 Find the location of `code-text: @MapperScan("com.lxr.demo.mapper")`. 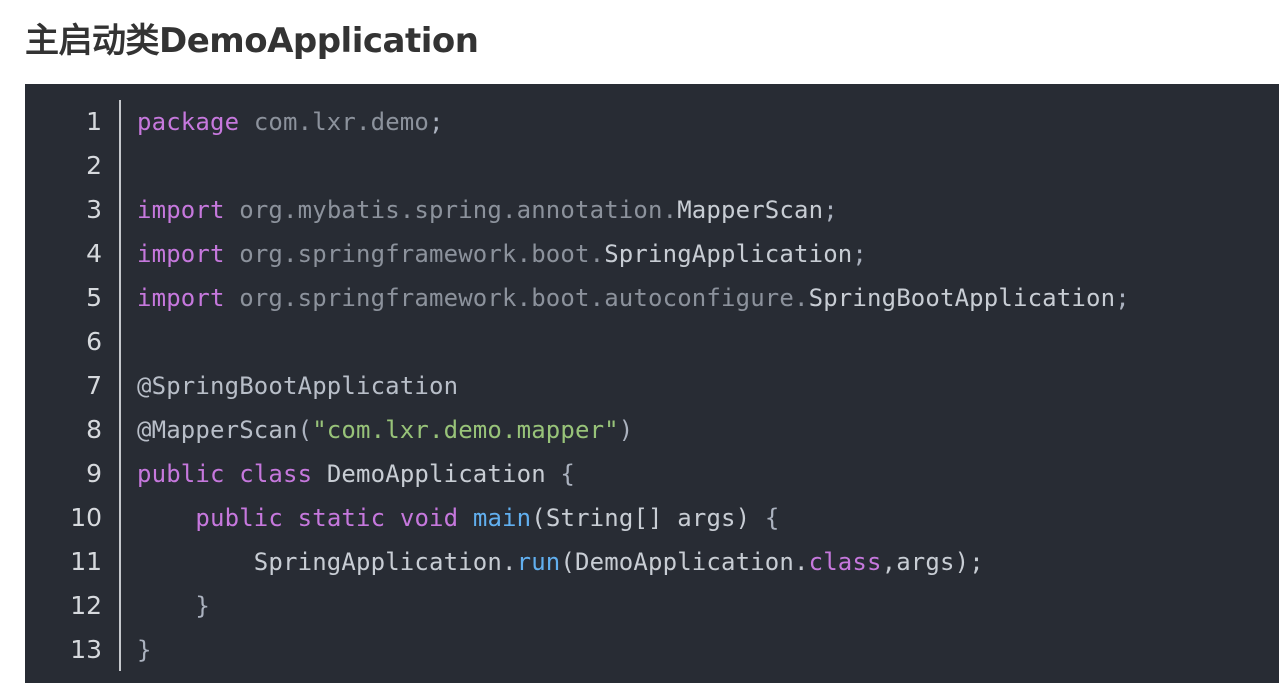

code-text: @MapperScan("com.lxr.demo.mapper") is located at coordinates (385, 430).